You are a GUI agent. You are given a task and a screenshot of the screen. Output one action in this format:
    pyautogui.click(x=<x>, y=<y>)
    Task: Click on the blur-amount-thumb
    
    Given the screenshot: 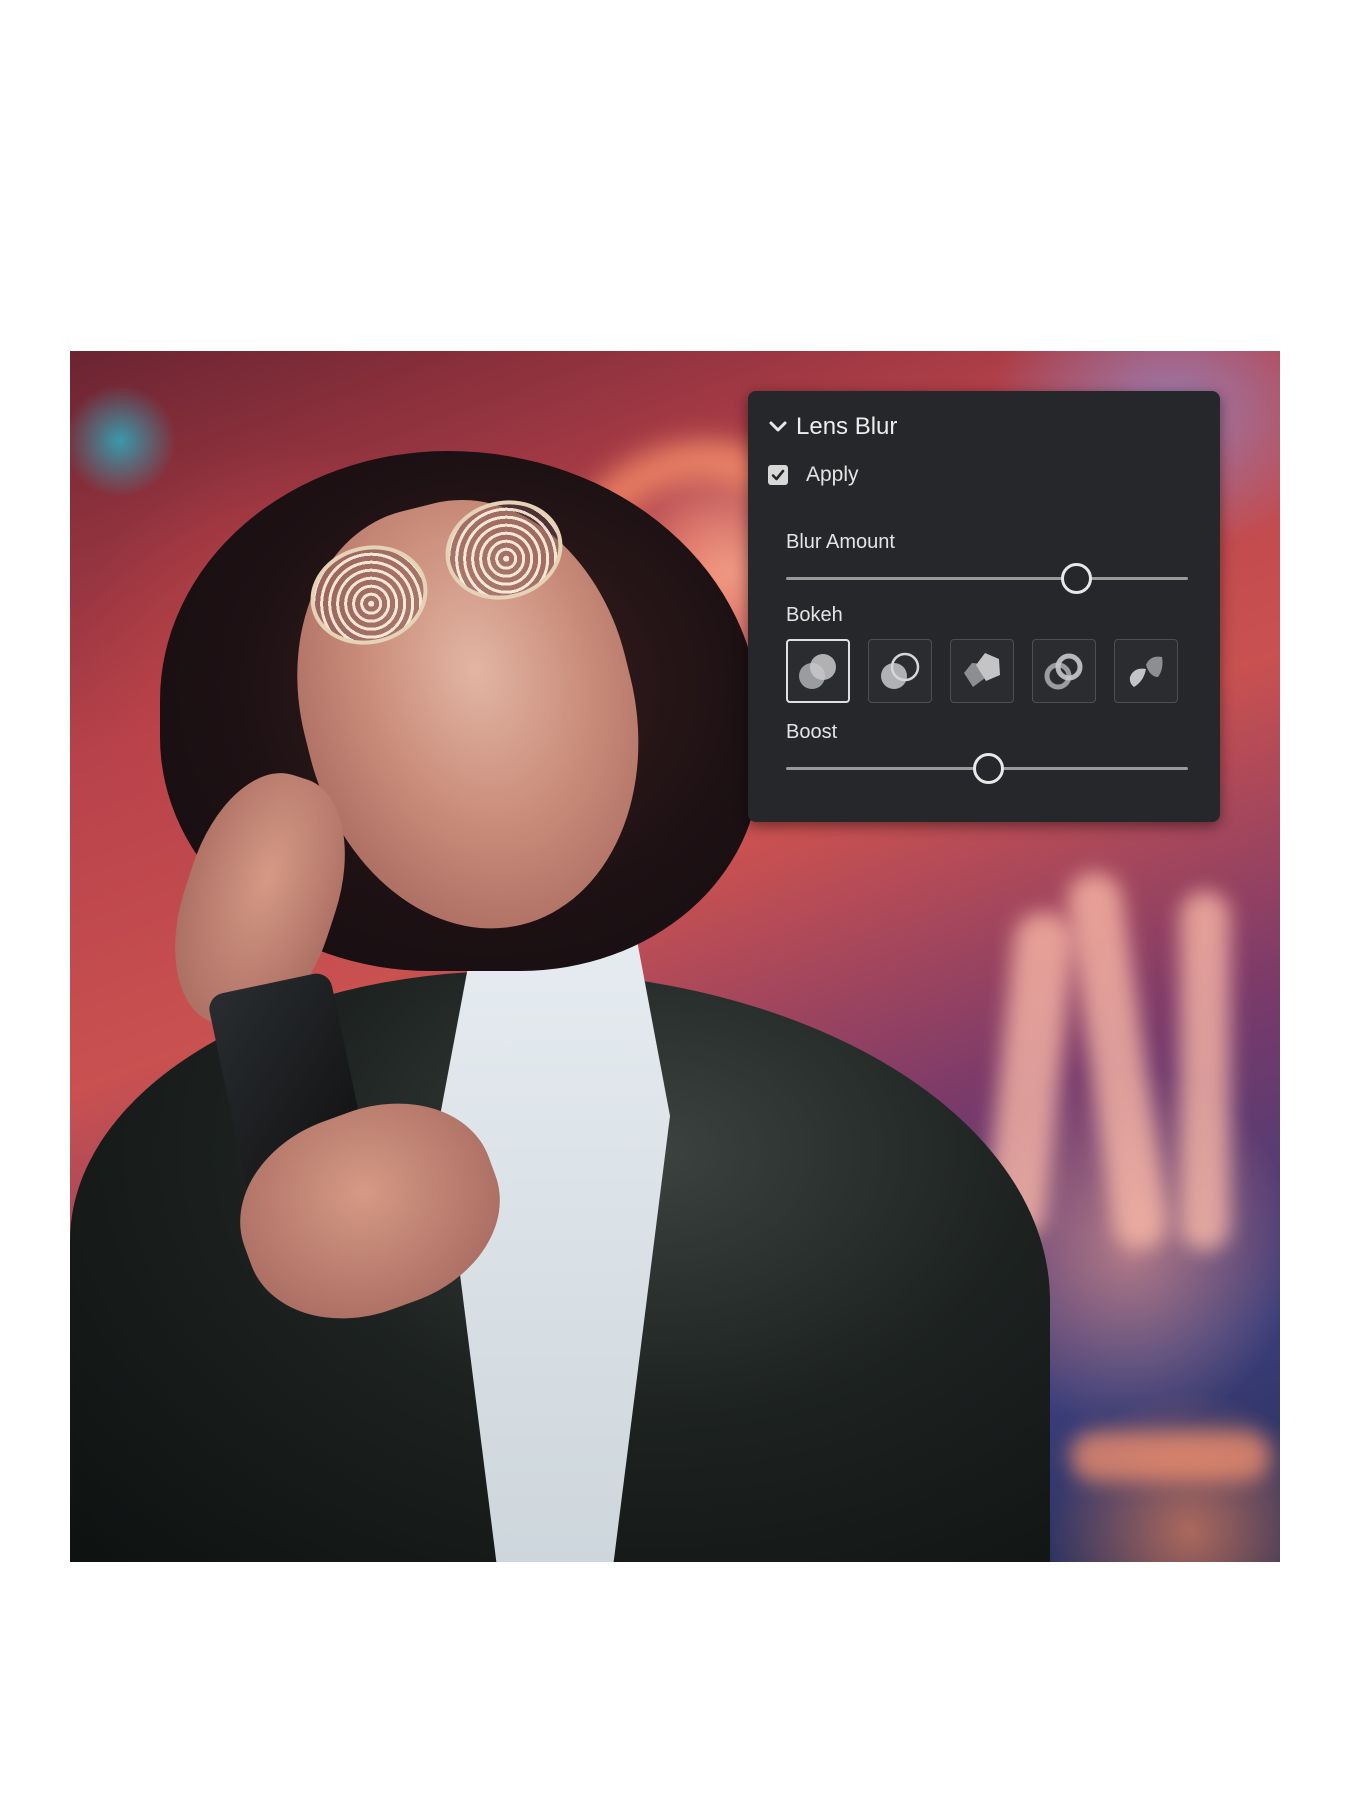 What is the action you would take?
    pyautogui.click(x=1077, y=578)
    